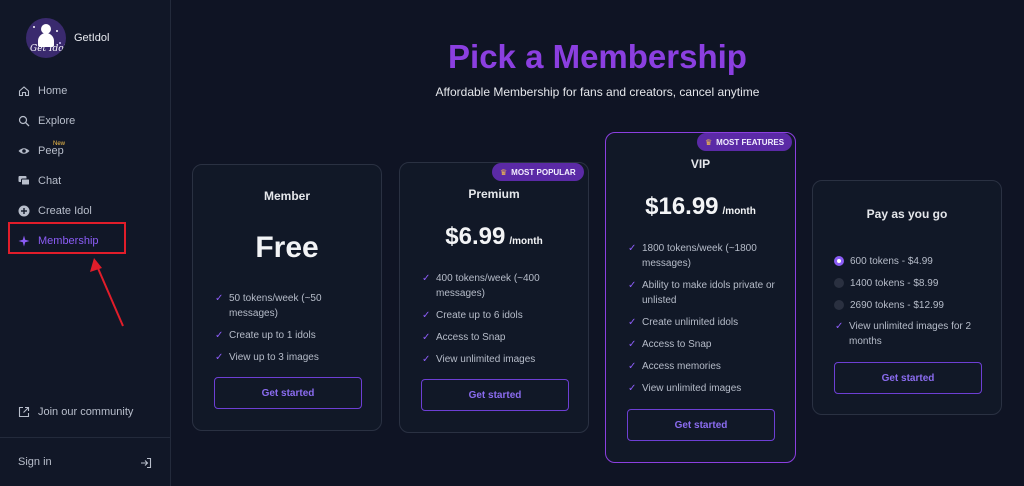 The width and height of the screenshot is (1024, 486). I want to click on new-badge: New, so click(59, 144).